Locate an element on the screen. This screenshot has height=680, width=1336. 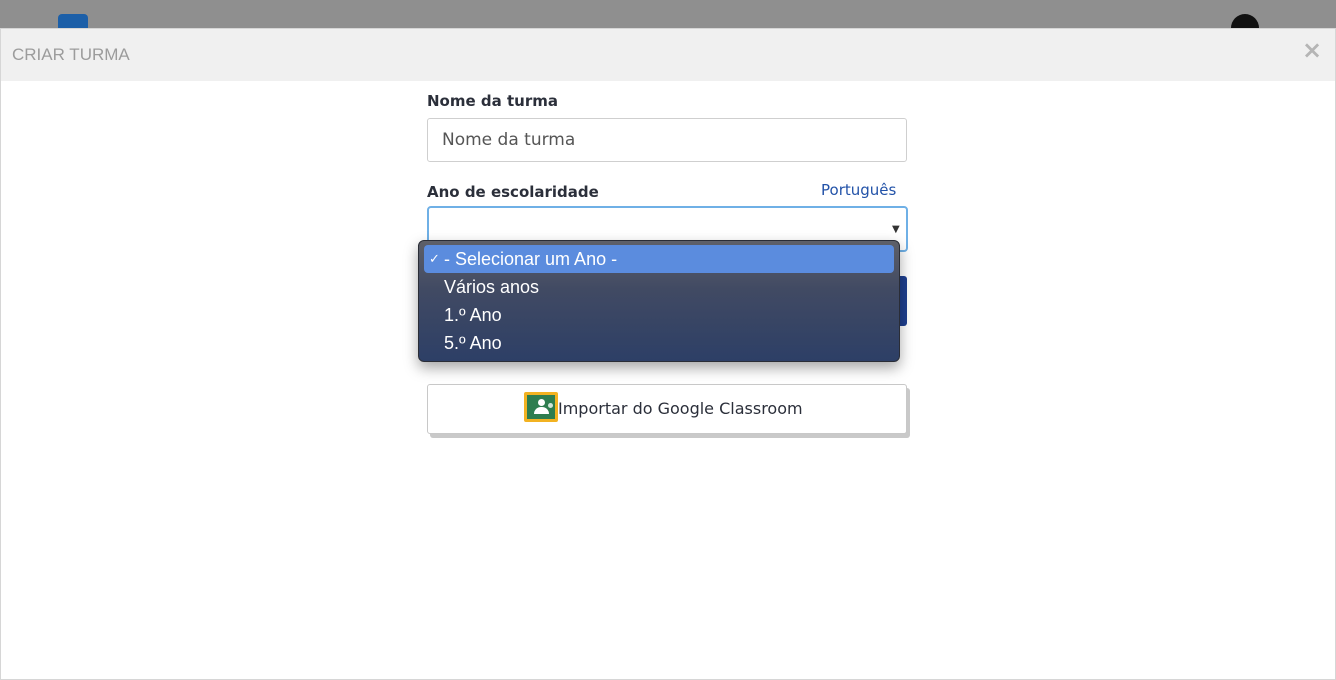
dropdown-option-select-year: ✓ - Selecionar um Ano - is located at coordinates (659, 259).